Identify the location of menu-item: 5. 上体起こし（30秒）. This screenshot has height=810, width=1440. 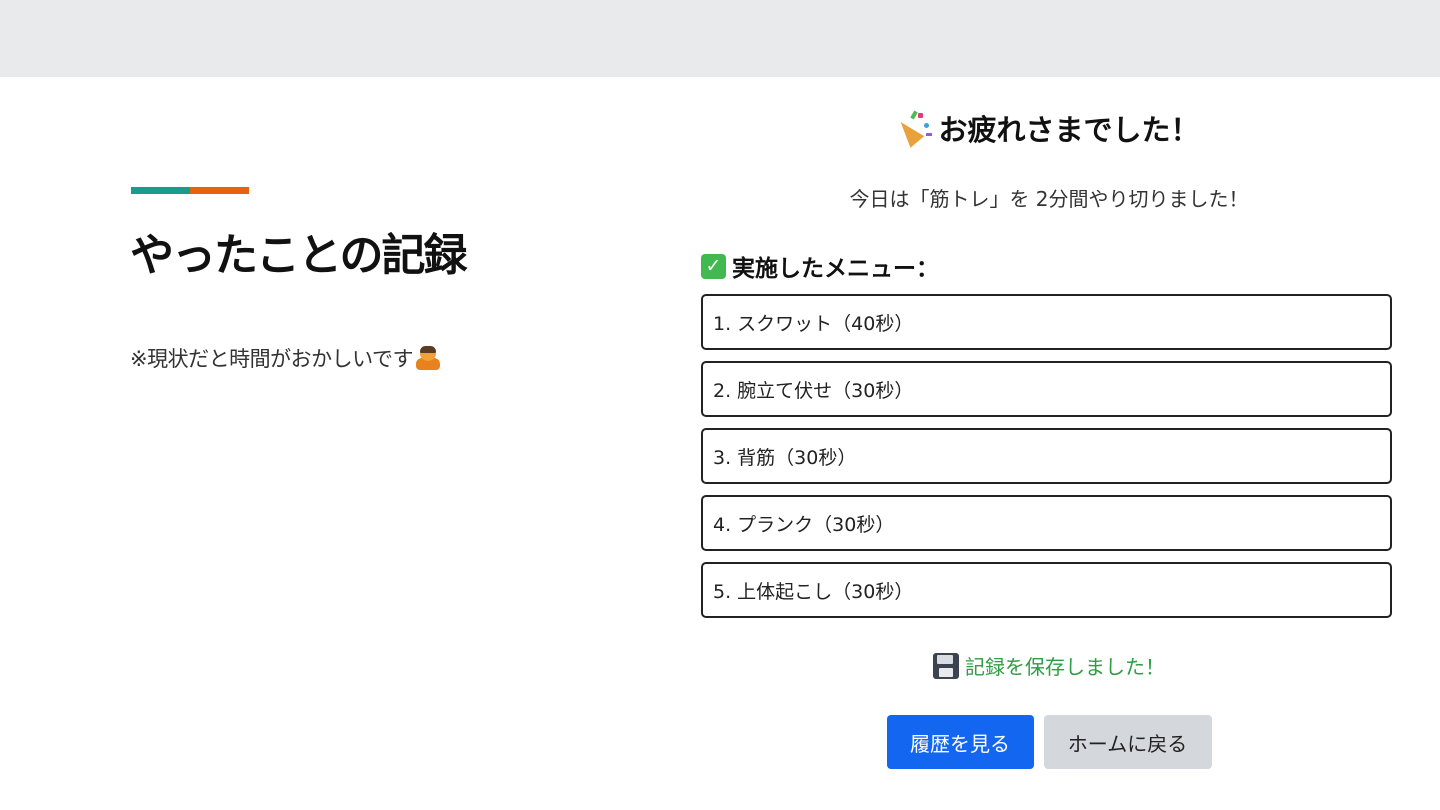
(1046, 590).